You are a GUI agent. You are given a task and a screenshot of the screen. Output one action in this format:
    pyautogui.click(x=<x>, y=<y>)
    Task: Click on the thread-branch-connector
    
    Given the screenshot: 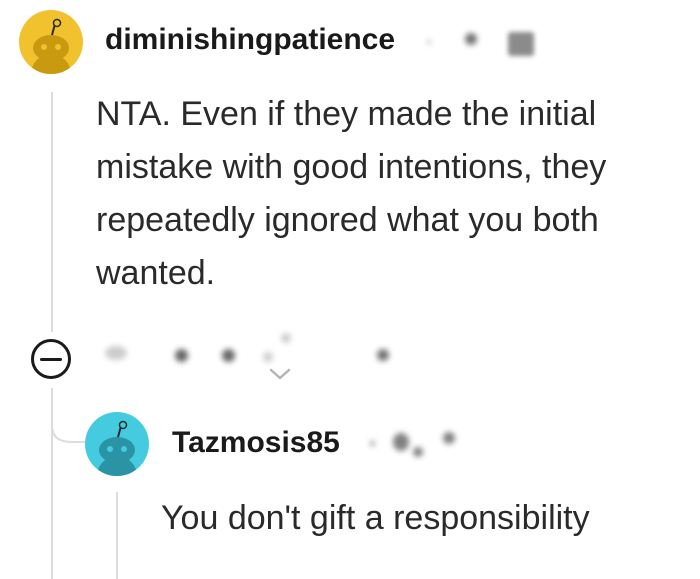 What is the action you would take?
    pyautogui.click(x=69, y=421)
    